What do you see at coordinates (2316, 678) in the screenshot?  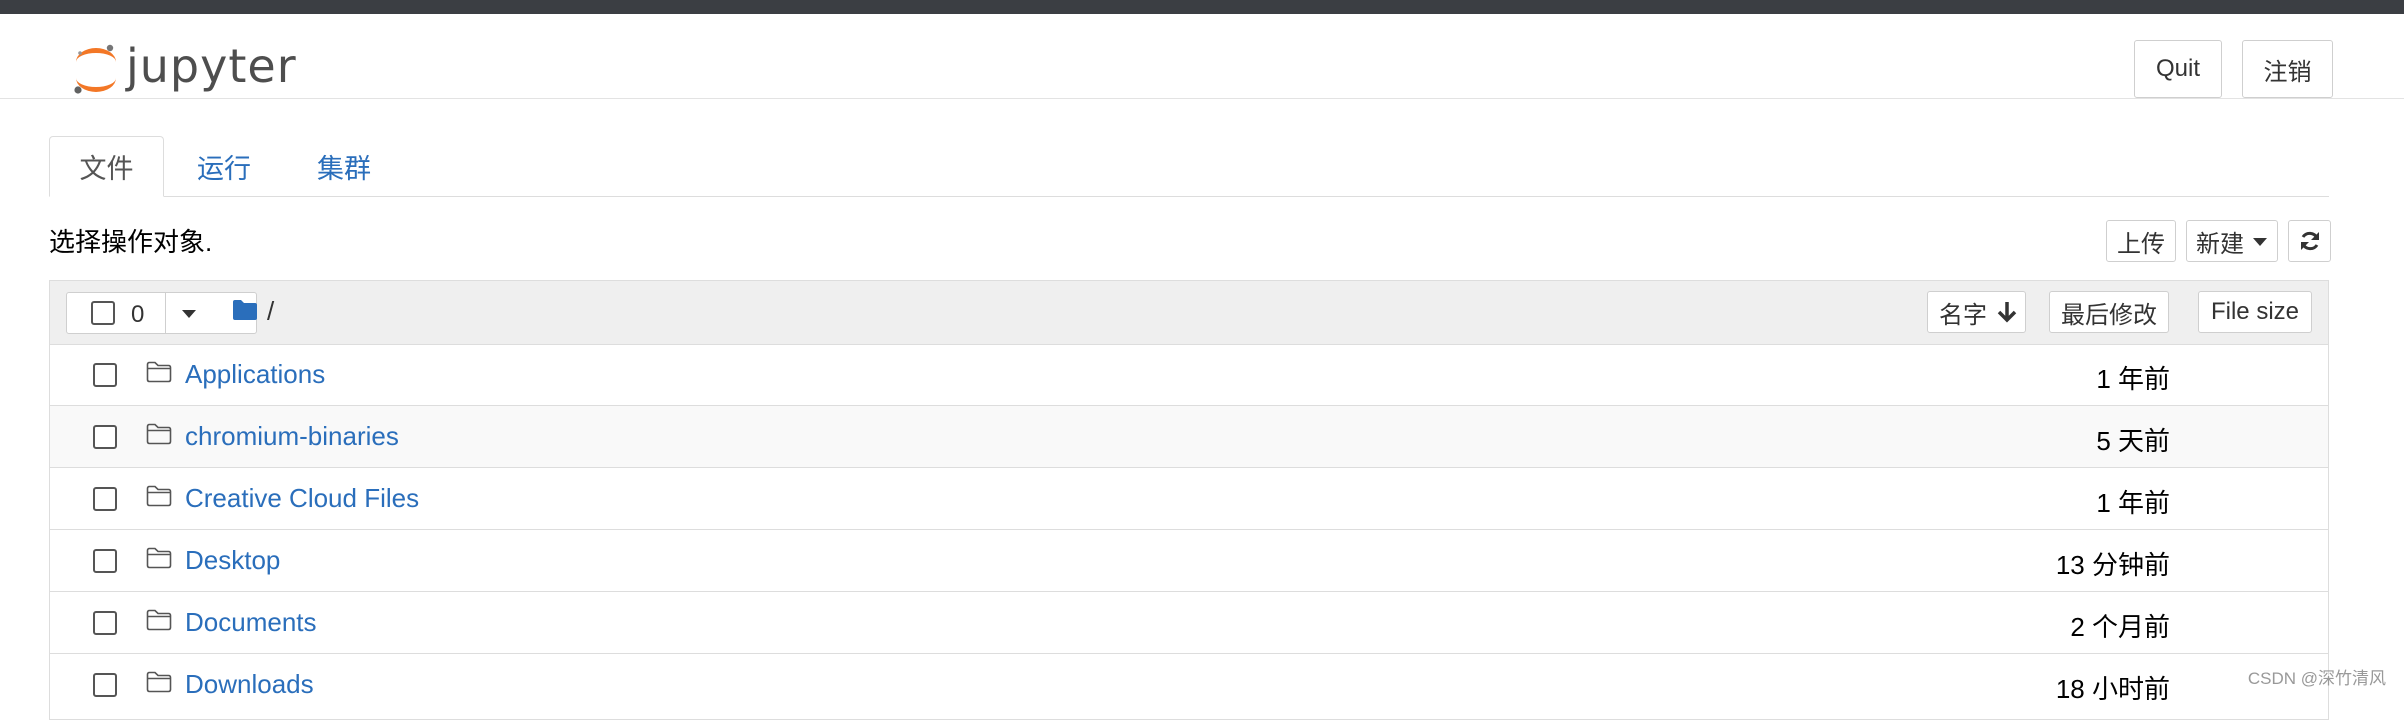 I see `watermark: CSDN @深竹清风` at bounding box center [2316, 678].